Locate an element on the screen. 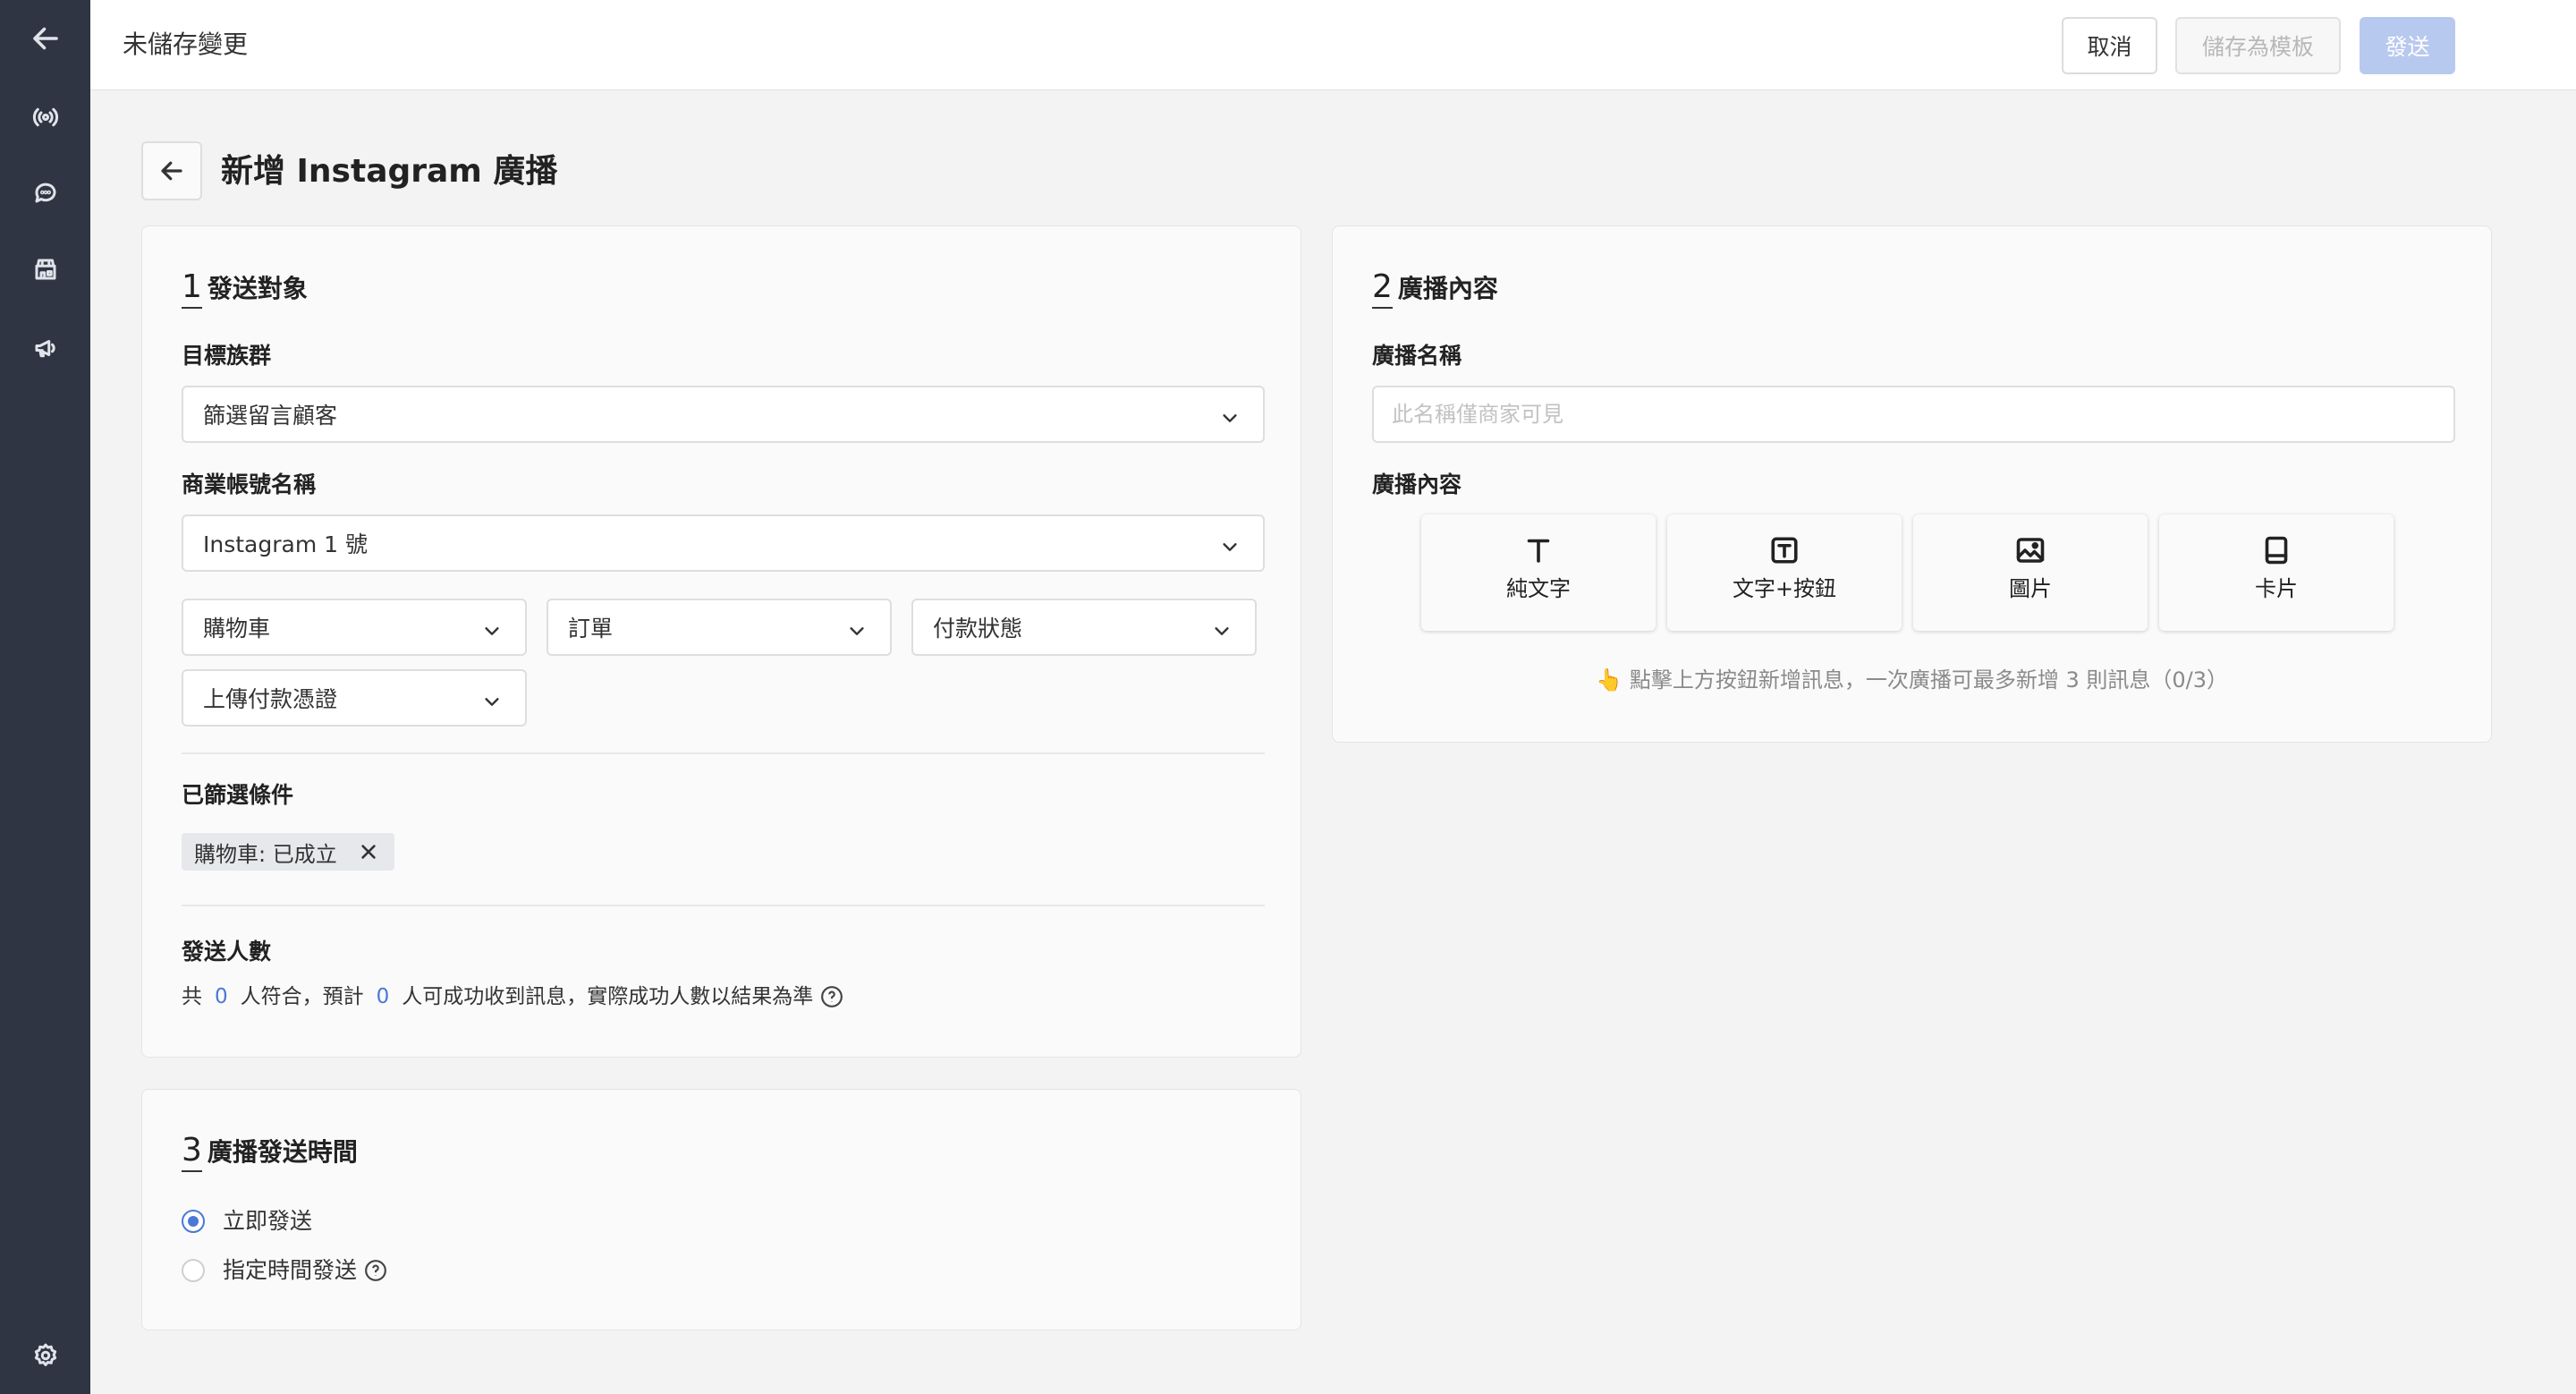  unsaved-changes-title: 未儲存變更 is located at coordinates (186, 44).